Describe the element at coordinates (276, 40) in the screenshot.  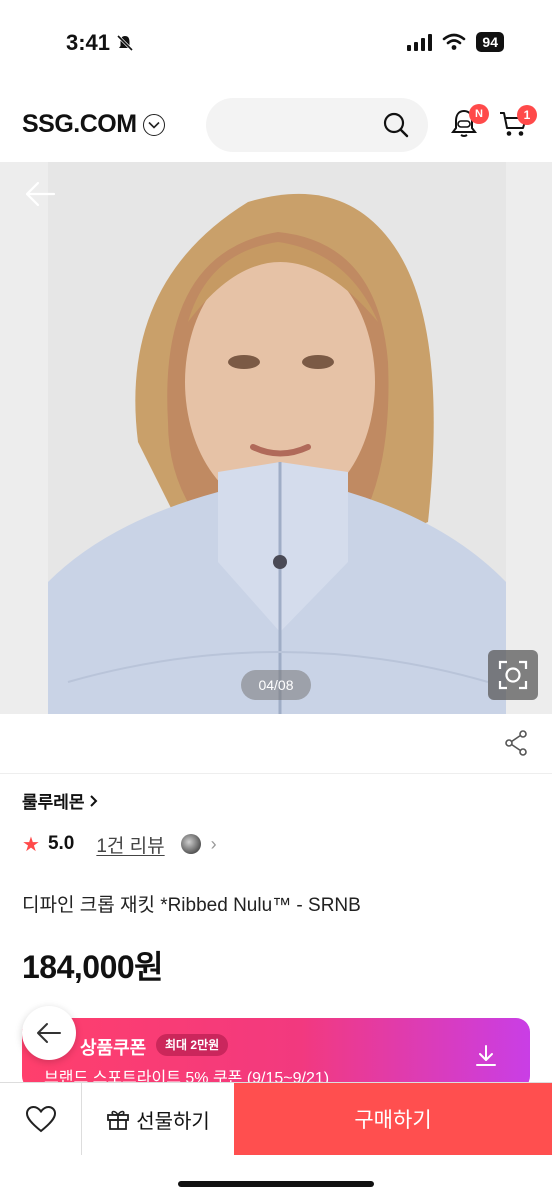
I see `status-bar: 3:41 94` at that location.